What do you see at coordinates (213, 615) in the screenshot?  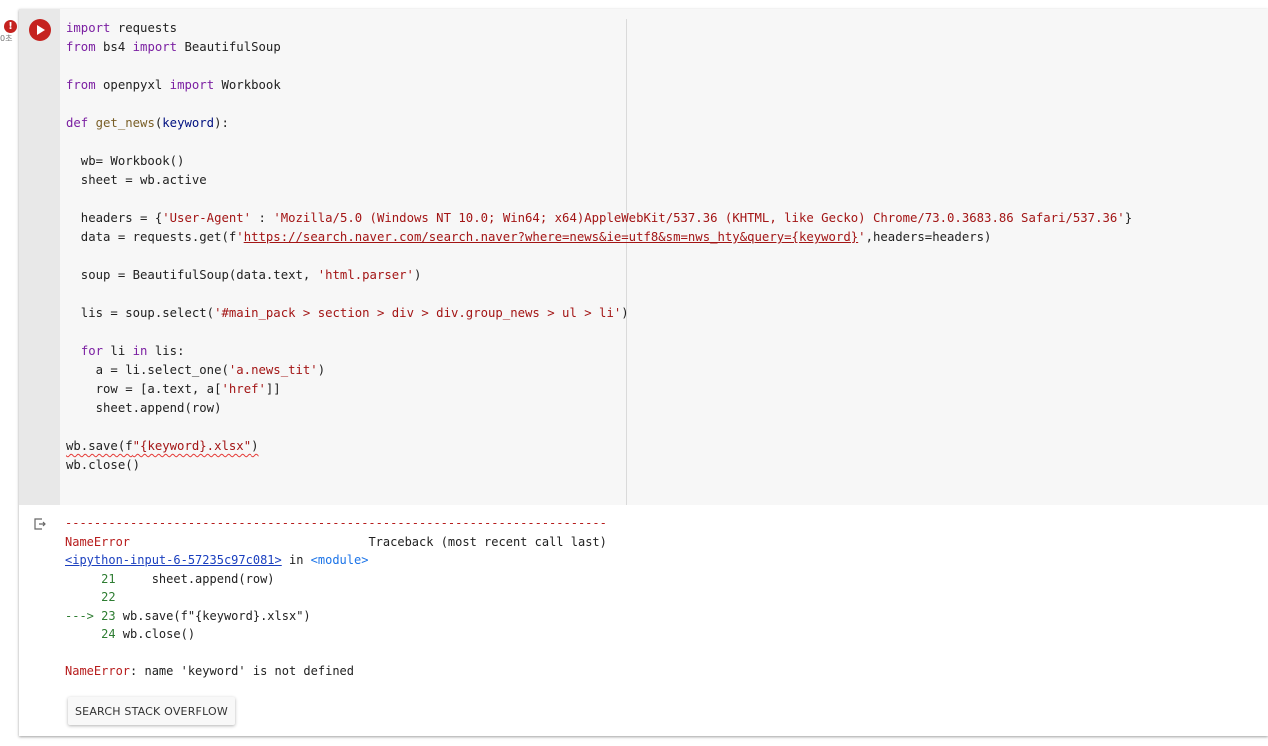 I see `tb-line-code: wb.save(f"{keyword}.xlsx")` at bounding box center [213, 615].